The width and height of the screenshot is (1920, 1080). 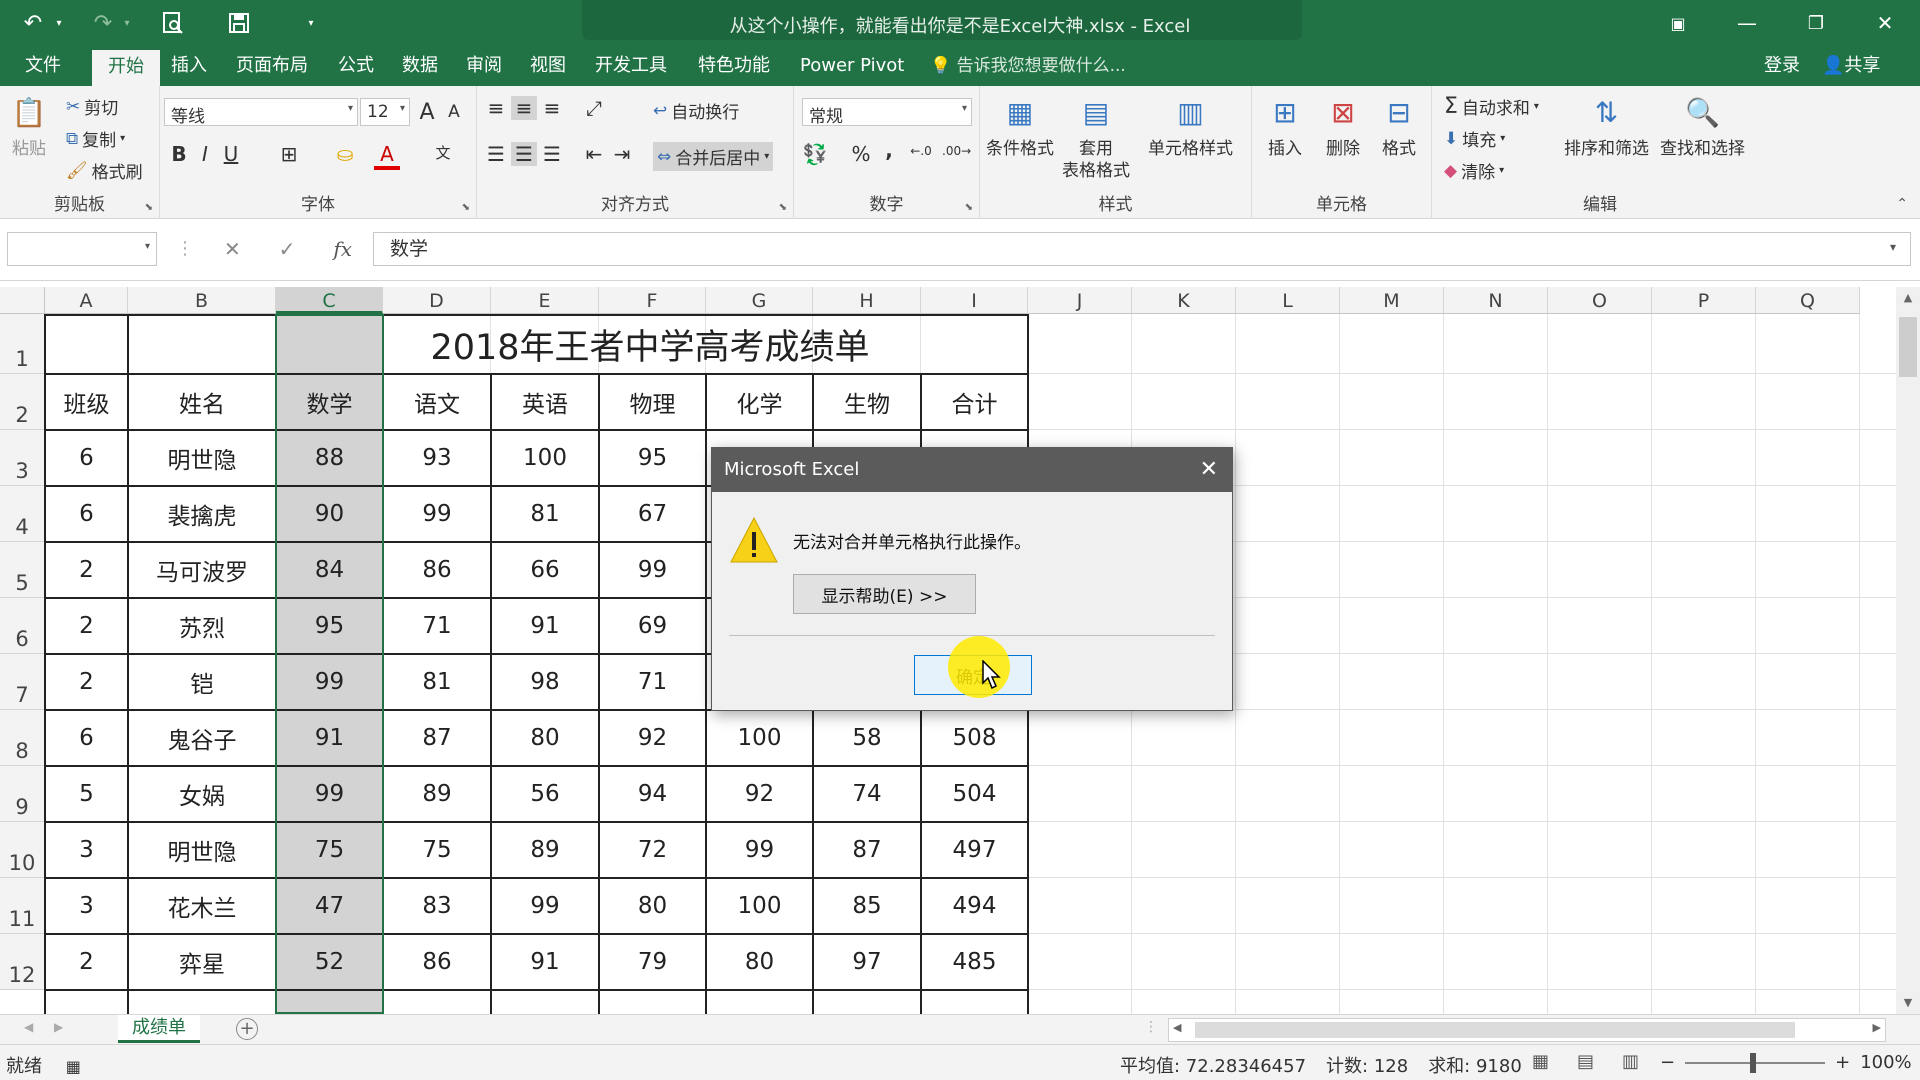 I want to click on italic-button: I, so click(x=205, y=154).